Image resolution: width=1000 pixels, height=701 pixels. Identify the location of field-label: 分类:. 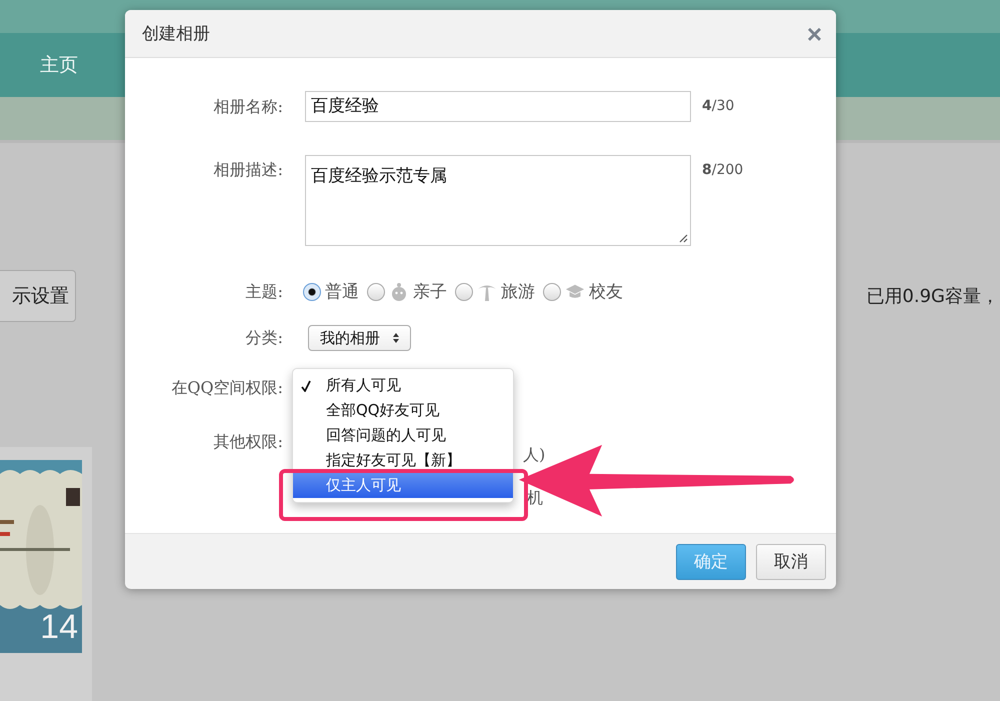
(264, 338).